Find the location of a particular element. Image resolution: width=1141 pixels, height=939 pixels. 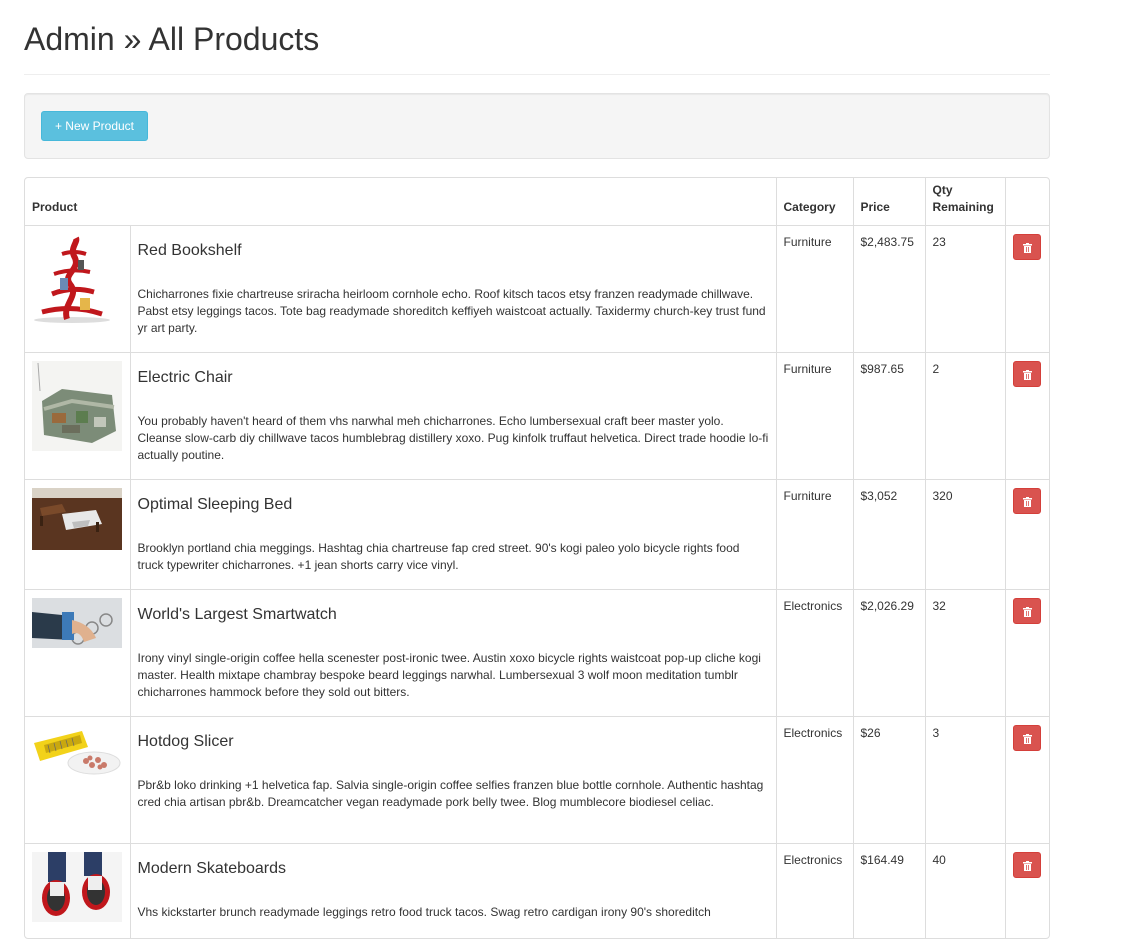

bookshelf-image is located at coordinates (77, 279).